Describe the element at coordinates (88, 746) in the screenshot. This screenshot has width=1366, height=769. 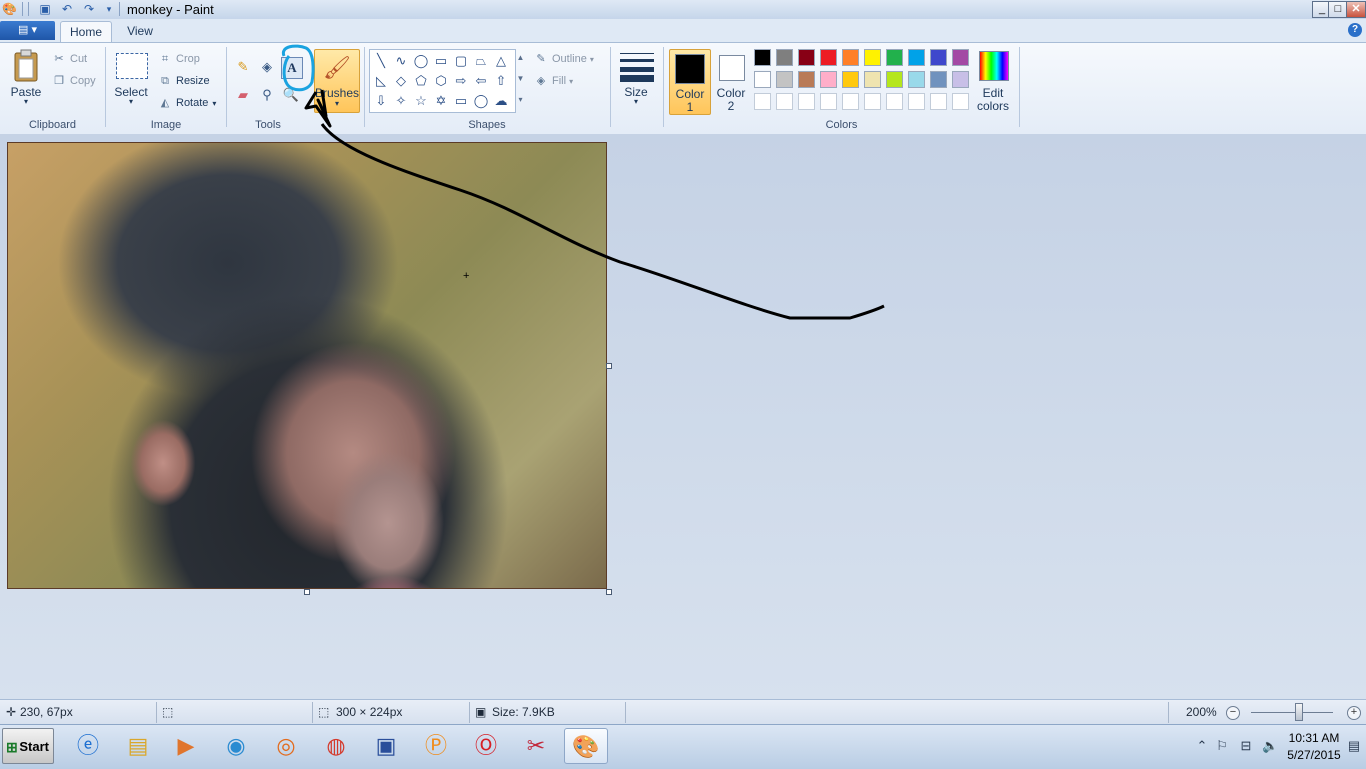
I see `internet-explorer-icon: ⓔ` at that location.